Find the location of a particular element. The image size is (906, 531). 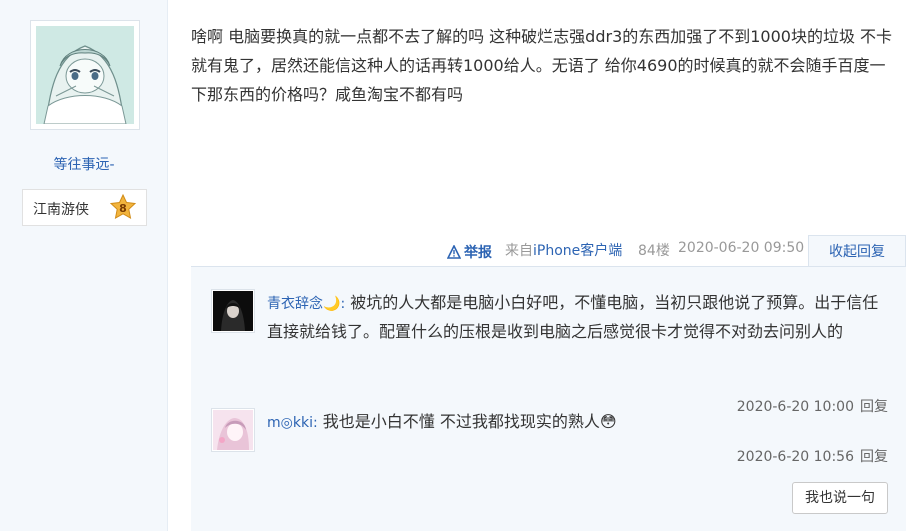

badge-level: 8 is located at coordinates (123, 208).